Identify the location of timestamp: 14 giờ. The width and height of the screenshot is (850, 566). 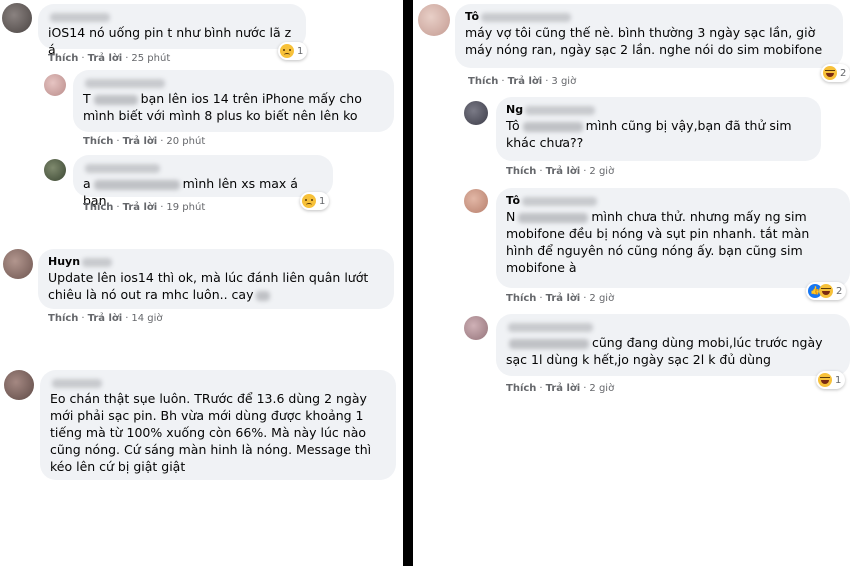
(146, 318).